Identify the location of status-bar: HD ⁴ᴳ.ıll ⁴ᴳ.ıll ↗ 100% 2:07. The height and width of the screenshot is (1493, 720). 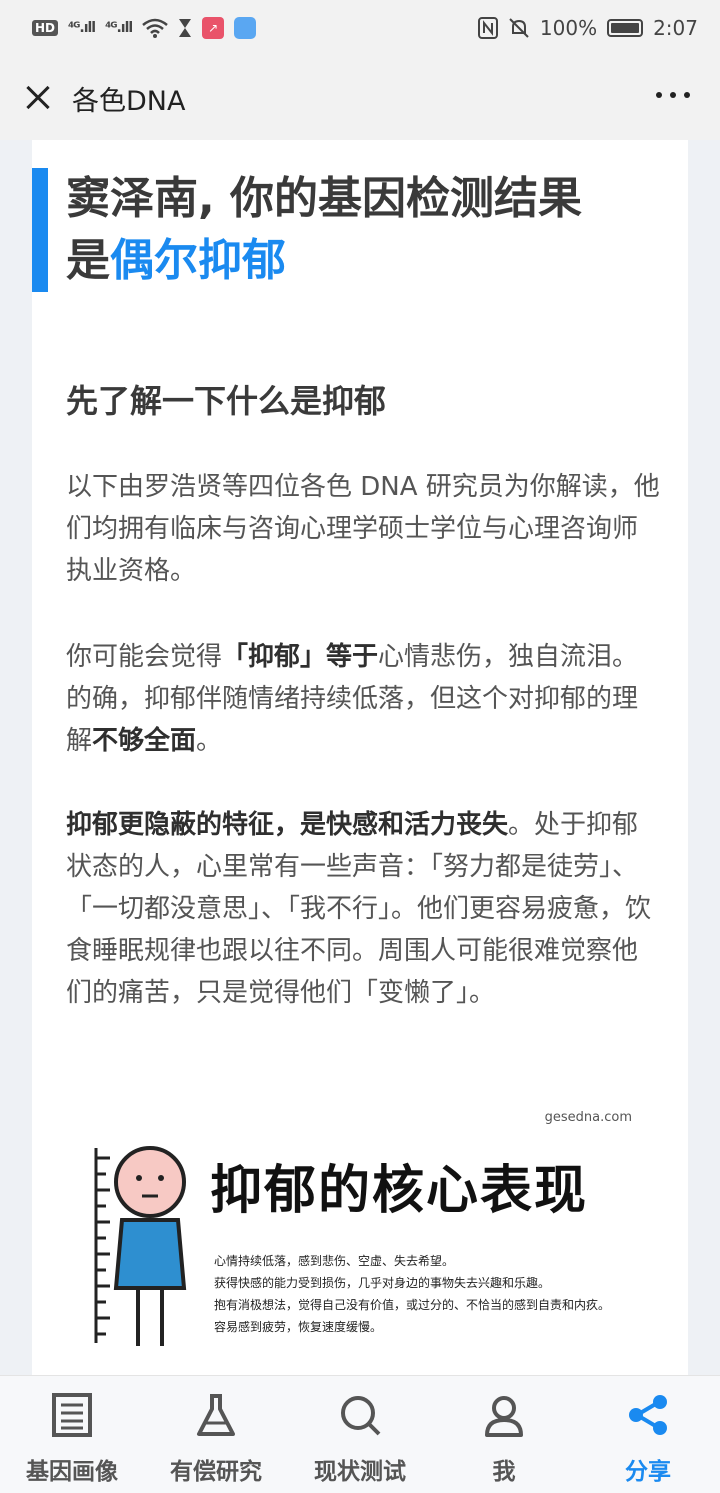
(360, 28).